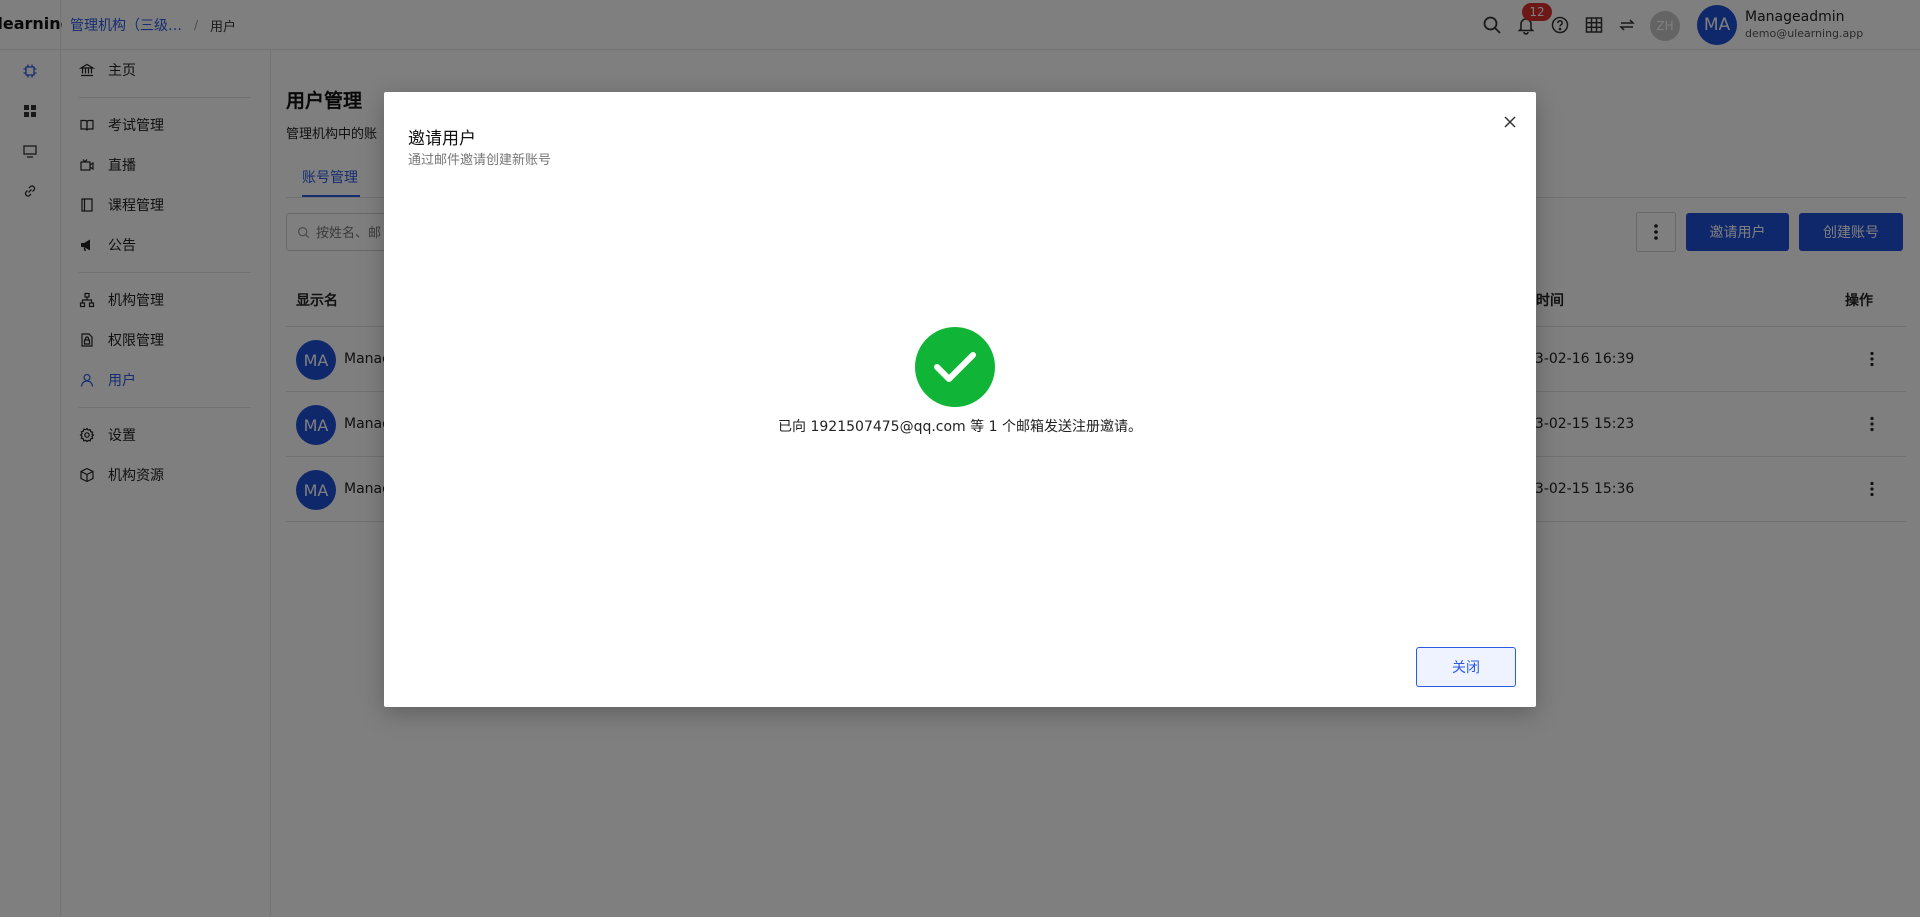 The image size is (1920, 917). What do you see at coordinates (955, 367) in the screenshot?
I see `success-check-icon` at bounding box center [955, 367].